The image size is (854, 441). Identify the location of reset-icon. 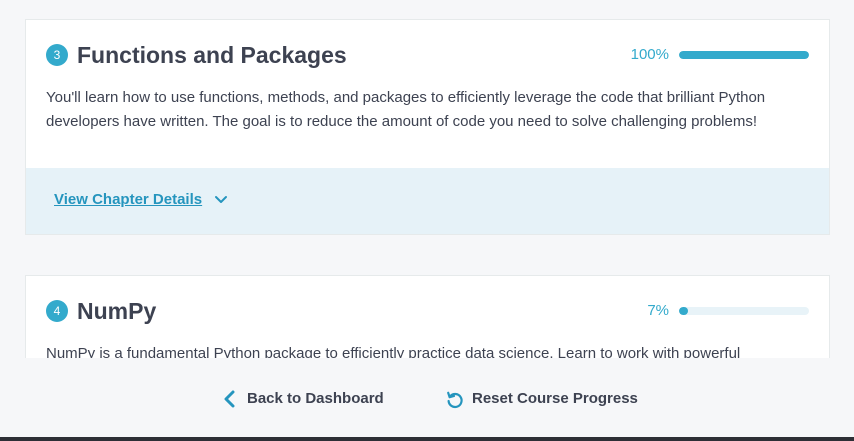
(455, 400).